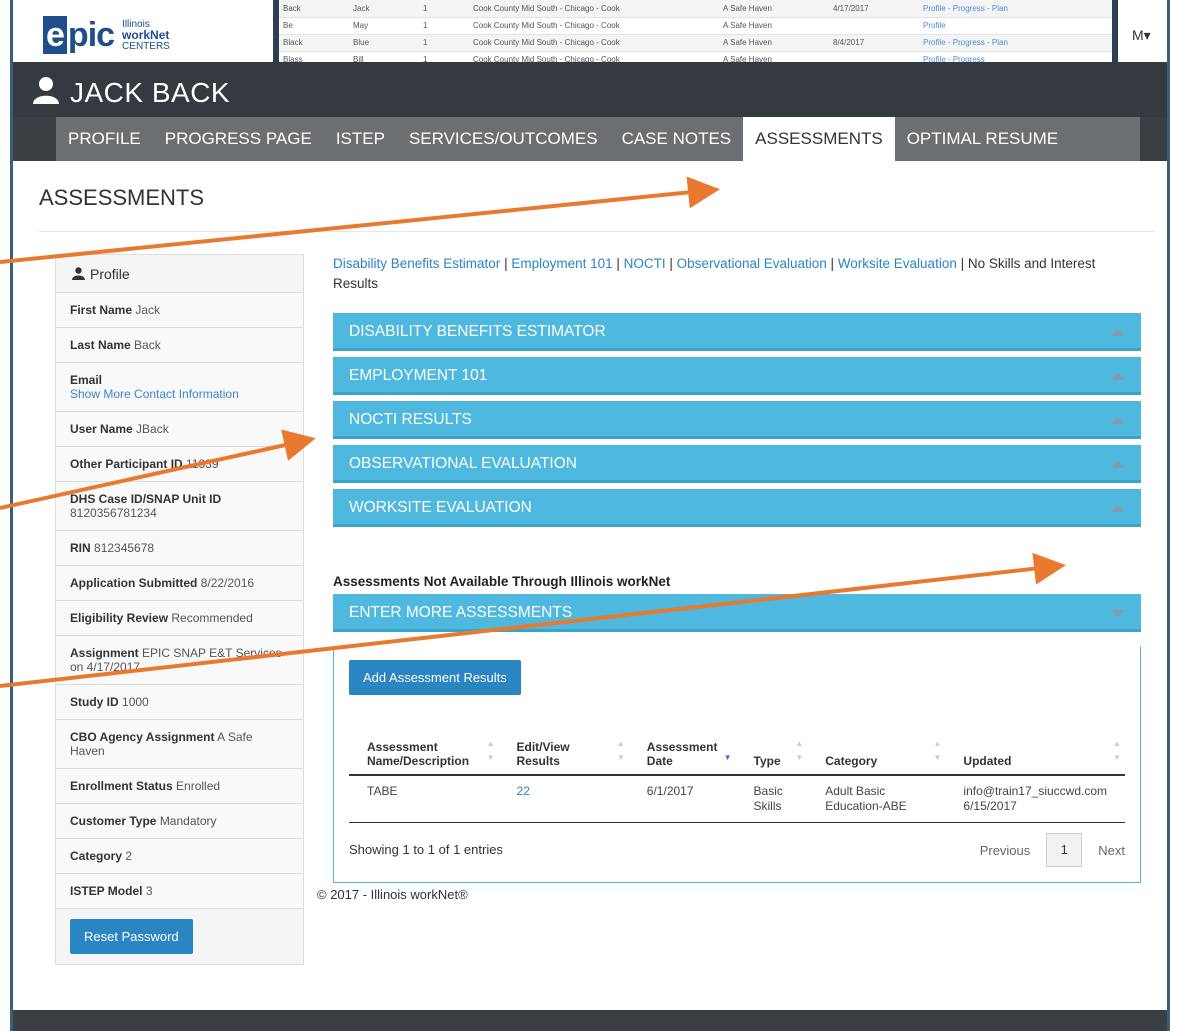  What do you see at coordinates (46, 90) in the screenshot?
I see `person-icon` at bounding box center [46, 90].